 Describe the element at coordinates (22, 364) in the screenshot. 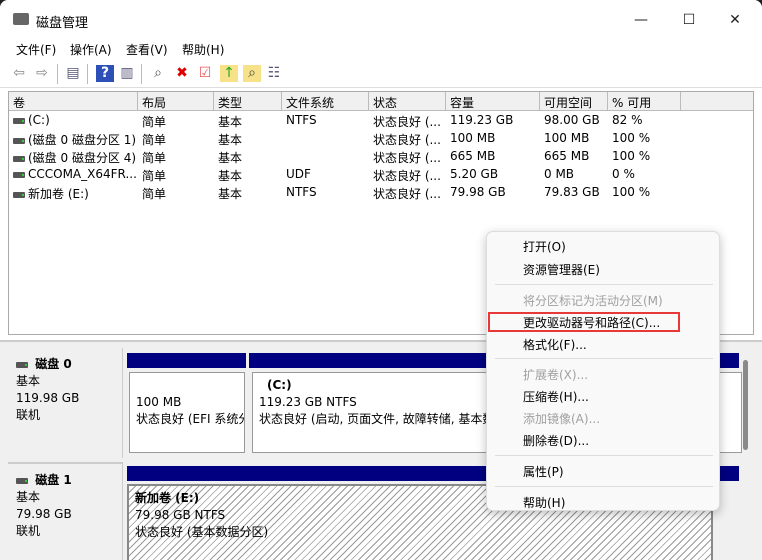

I see `disk-icon` at that location.